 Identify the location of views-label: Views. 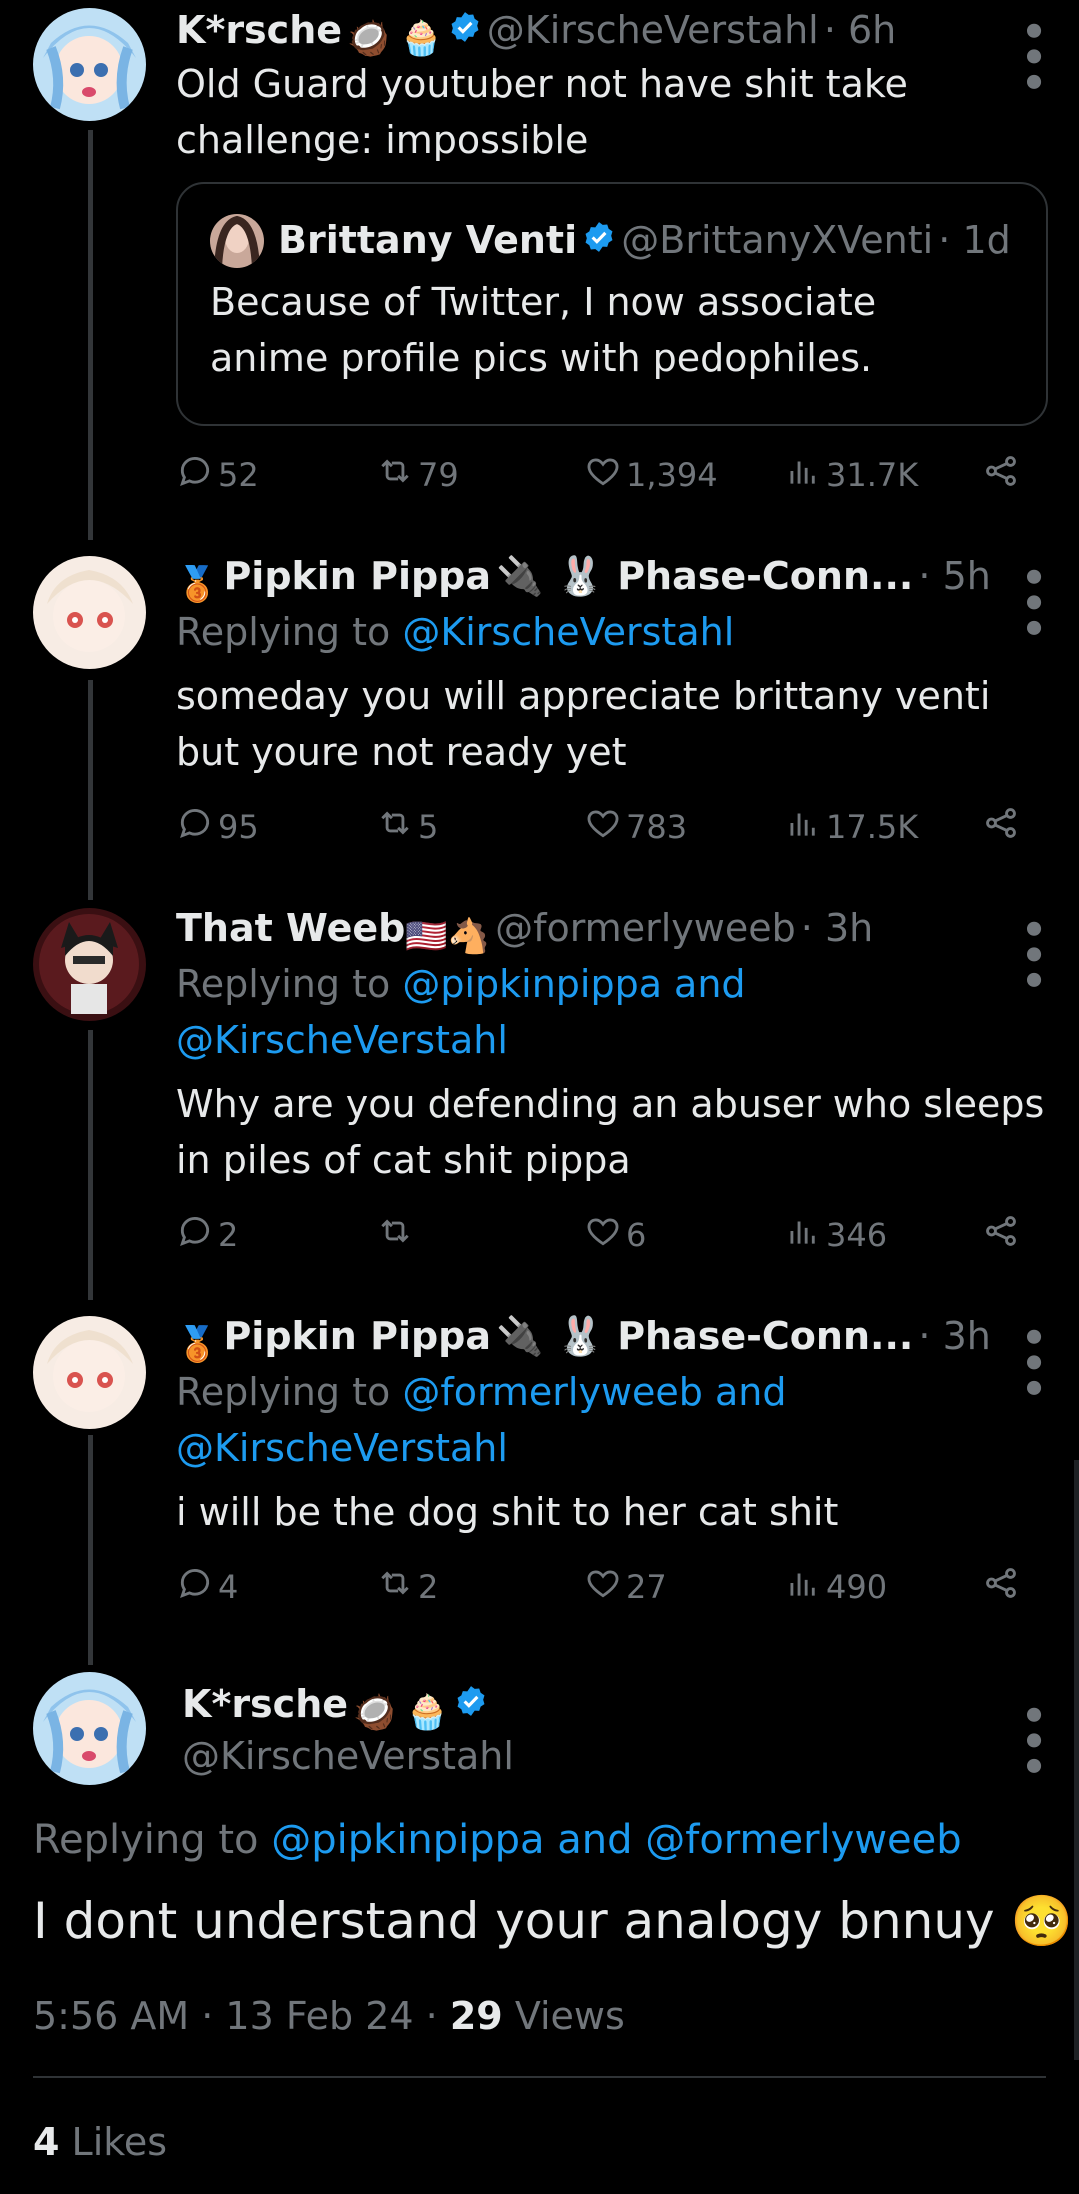
(569, 2016).